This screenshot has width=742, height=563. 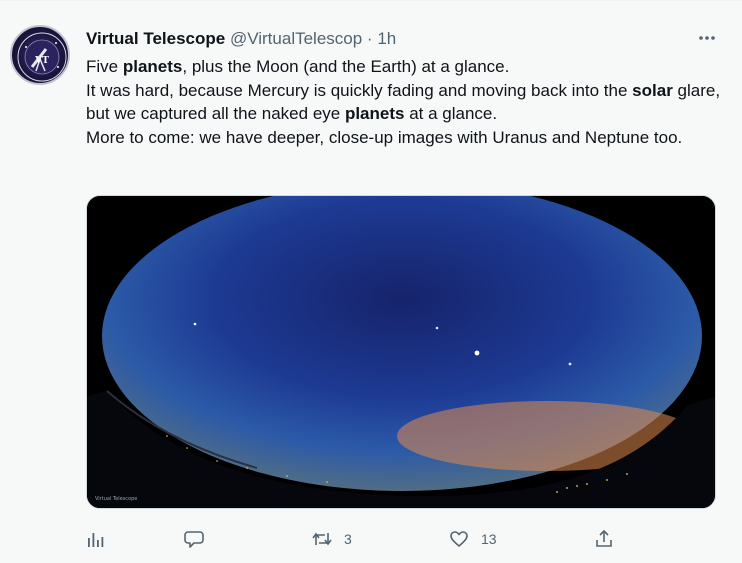 I want to click on photo-caption: Virtual Telescope, so click(x=116, y=499).